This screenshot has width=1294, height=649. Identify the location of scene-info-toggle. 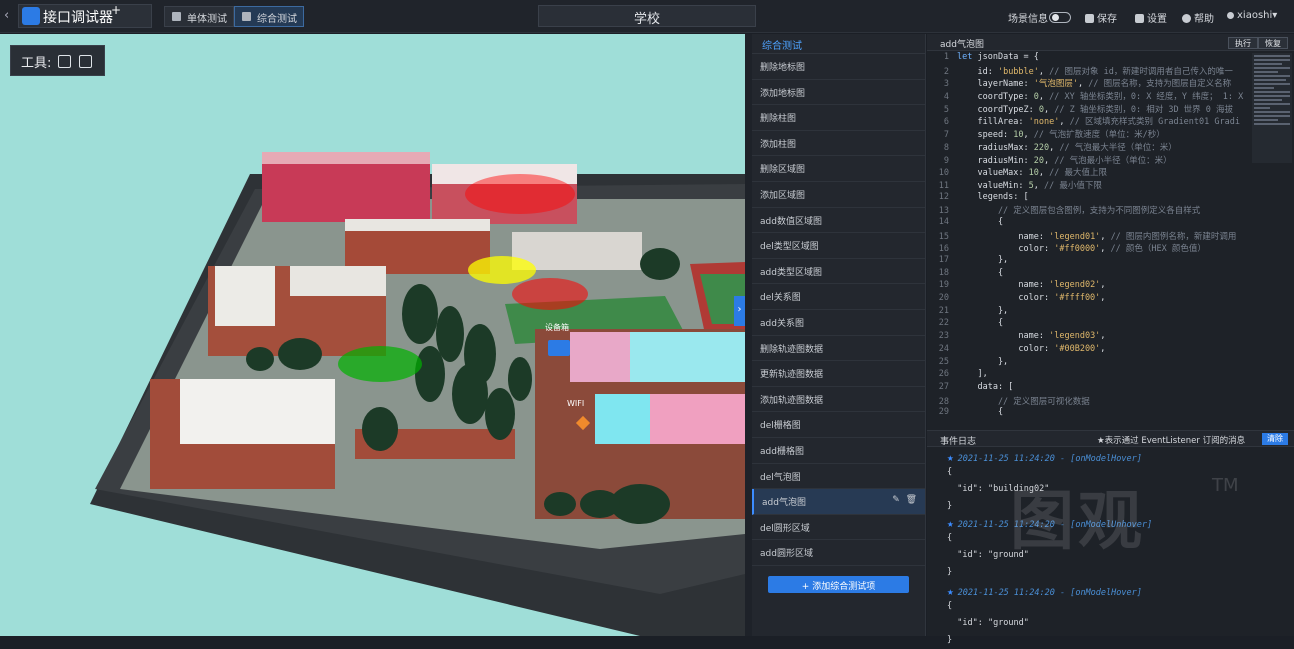
(1060, 17).